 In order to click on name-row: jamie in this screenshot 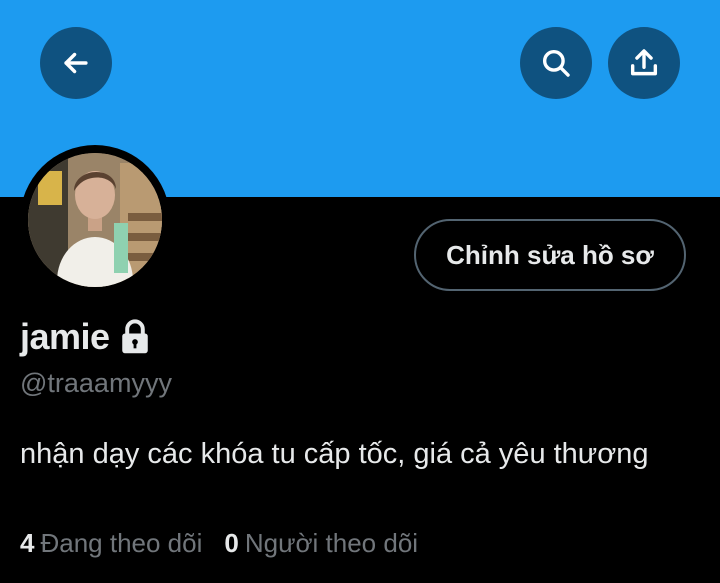, I will do `click(86, 337)`.